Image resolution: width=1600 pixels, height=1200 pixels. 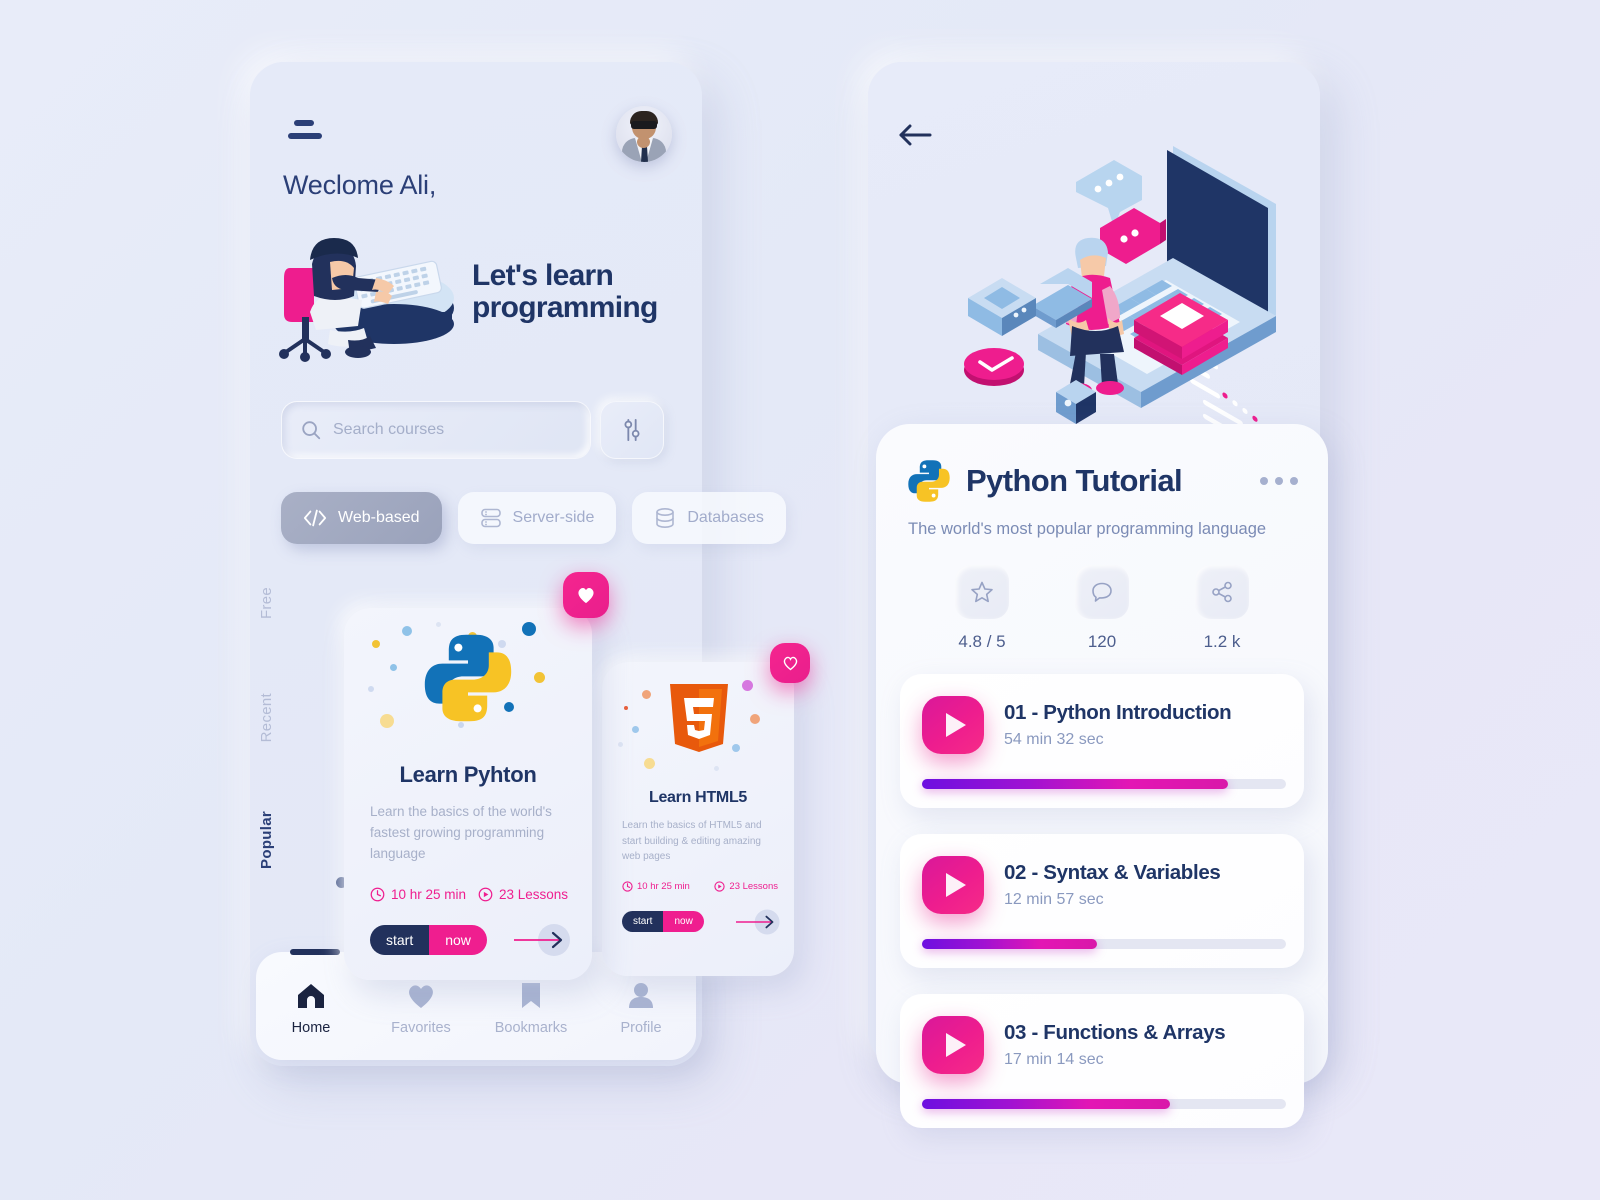 What do you see at coordinates (553, 517) in the screenshot?
I see `chip-label: Server-side` at bounding box center [553, 517].